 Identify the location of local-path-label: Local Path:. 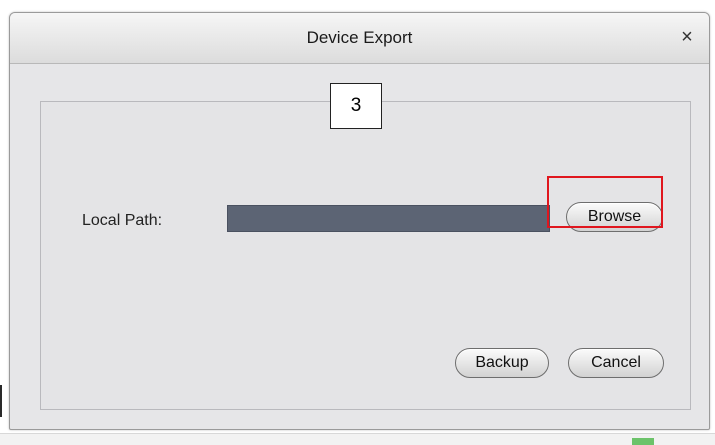
(122, 220).